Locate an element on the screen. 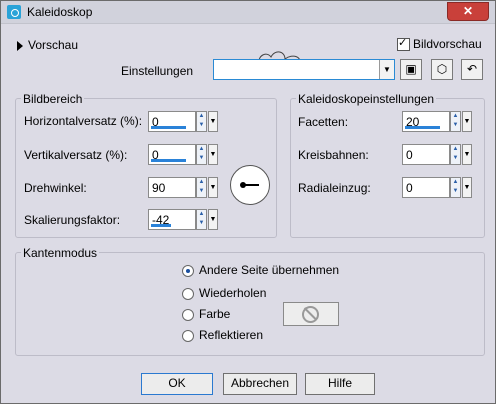 This screenshot has height=404, width=496. help-button: Hilfe is located at coordinates (340, 384).